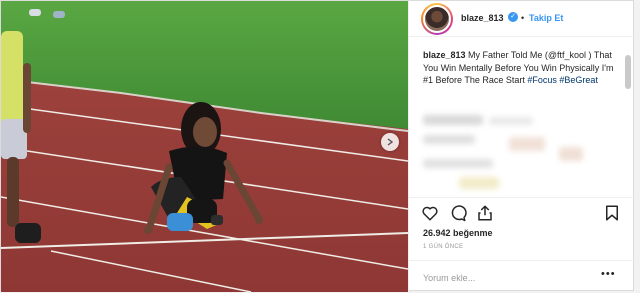 Image resolution: width=640 pixels, height=293 pixels. I want to click on follow-button: Takip Et, so click(546, 18).